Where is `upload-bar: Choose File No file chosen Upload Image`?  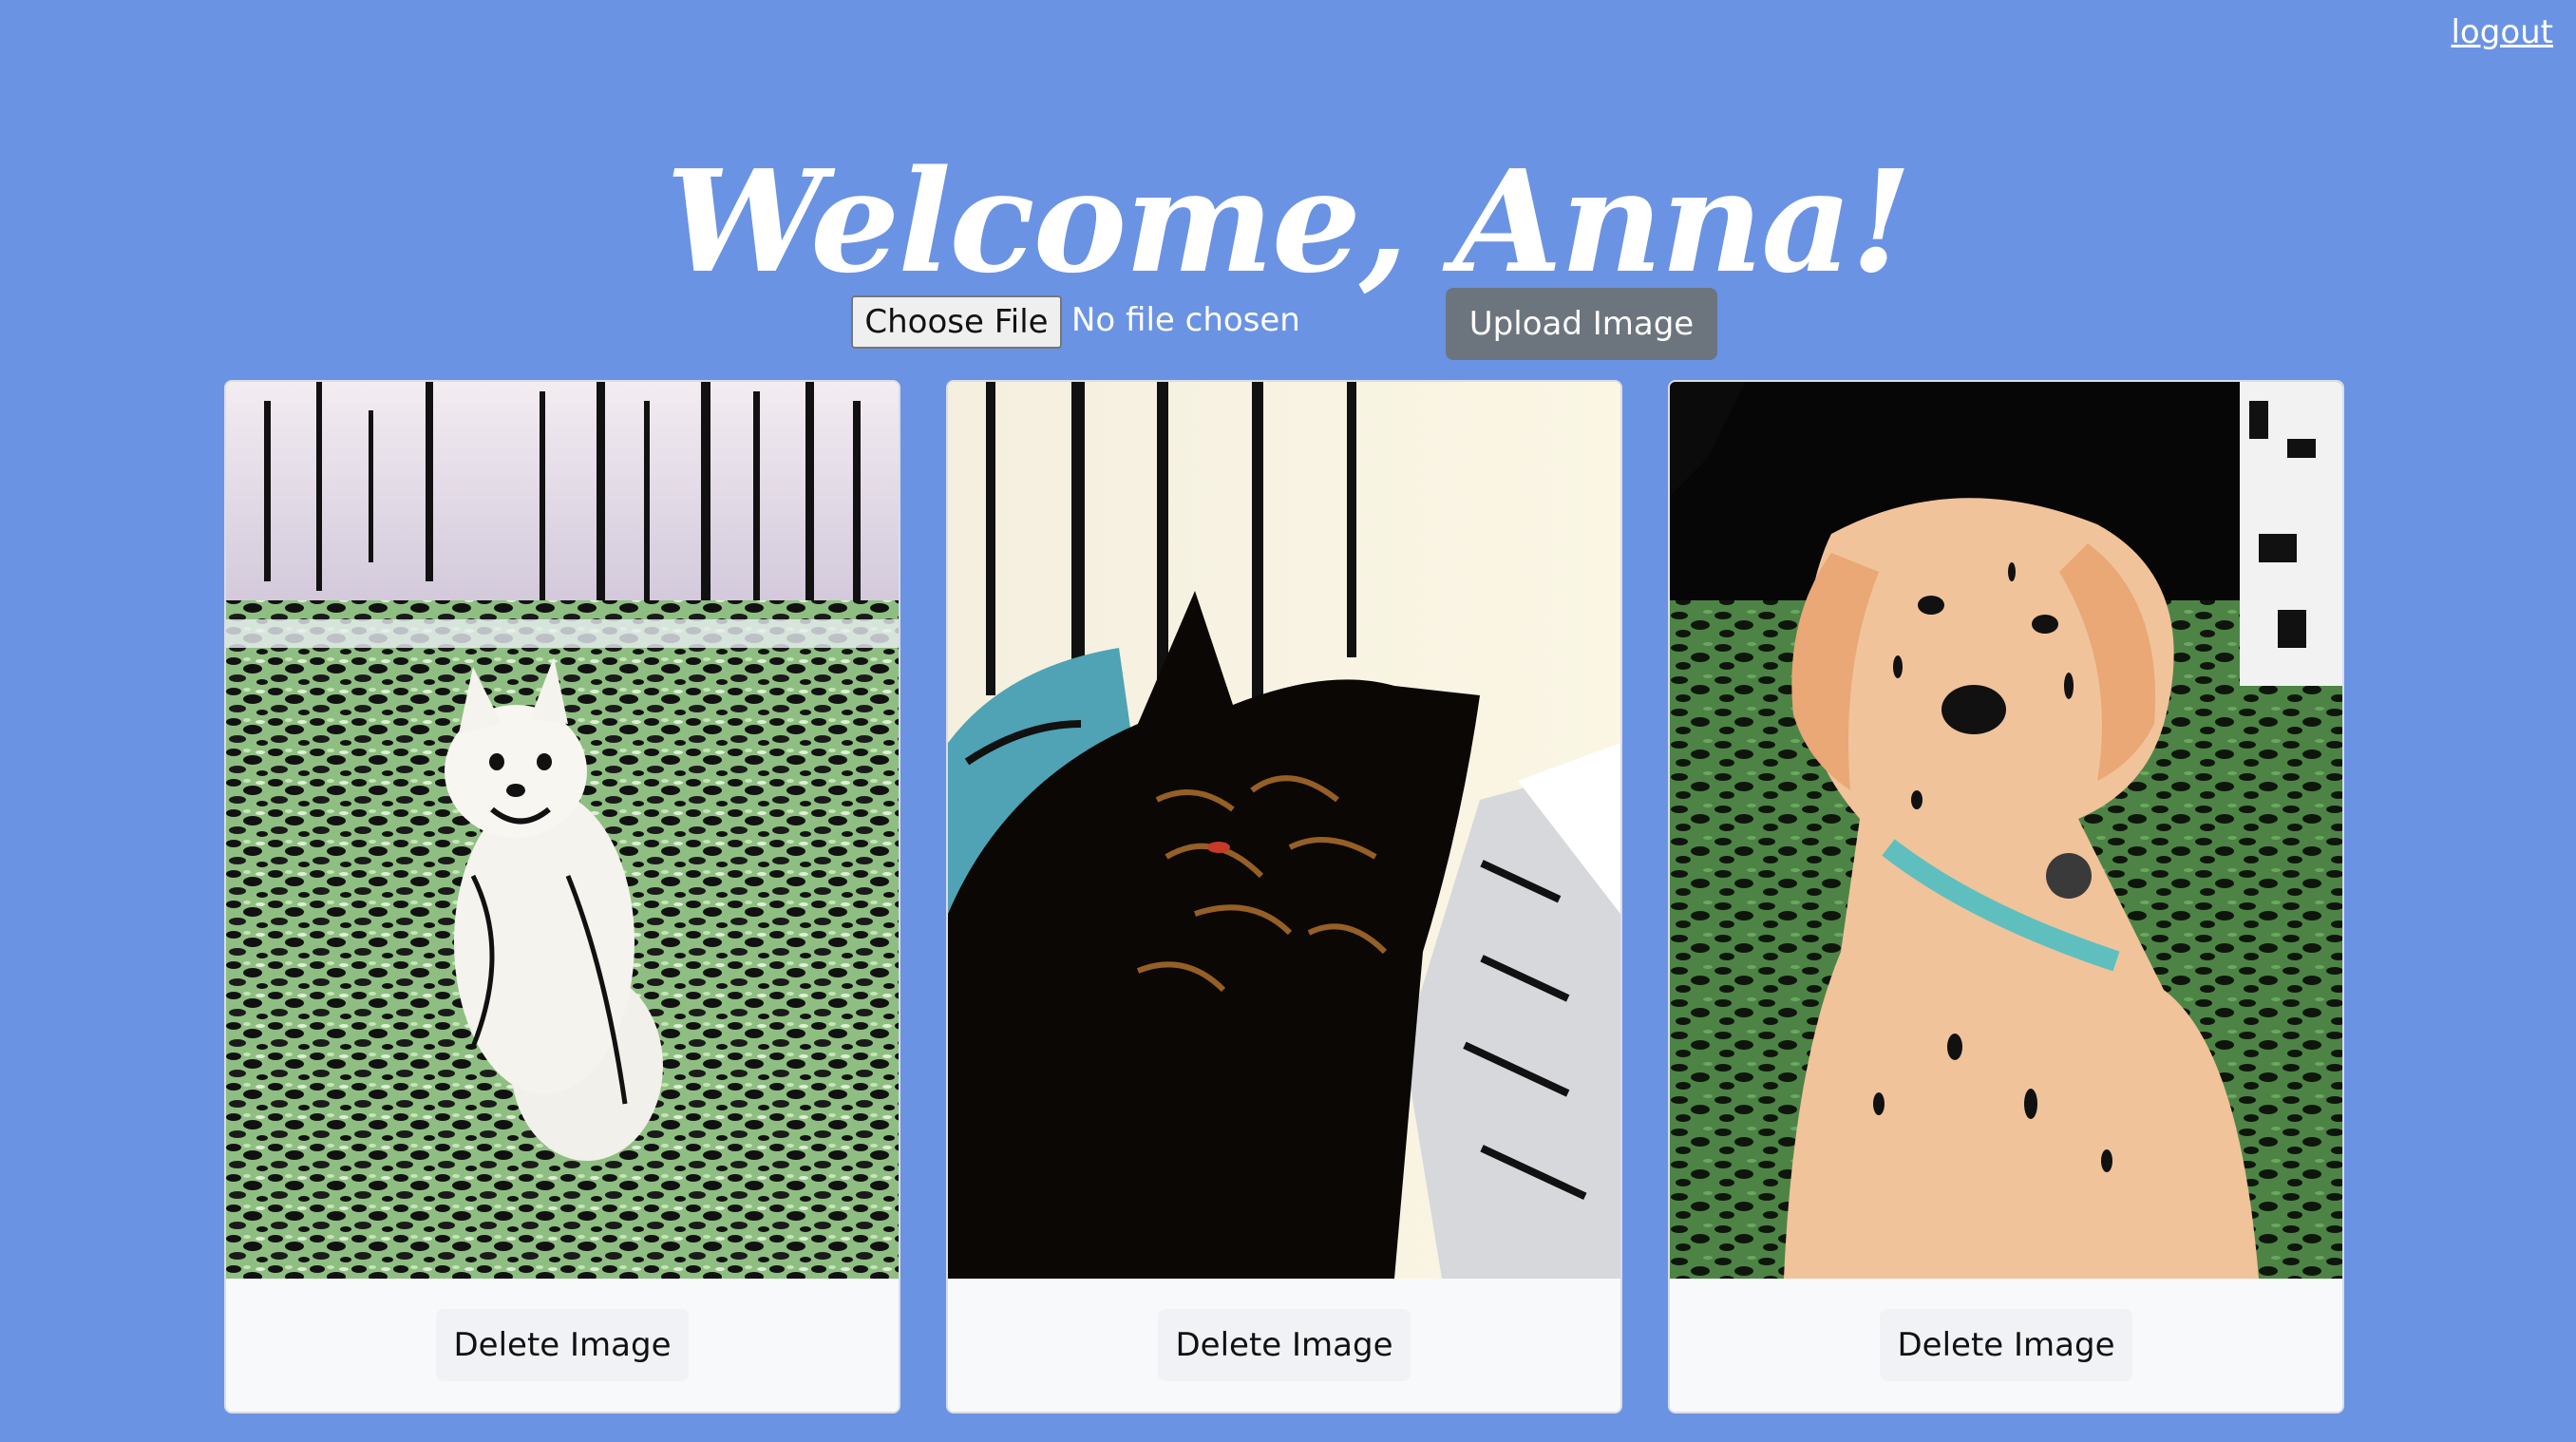
upload-bar: Choose File No file chosen Upload Image is located at coordinates (1284, 324).